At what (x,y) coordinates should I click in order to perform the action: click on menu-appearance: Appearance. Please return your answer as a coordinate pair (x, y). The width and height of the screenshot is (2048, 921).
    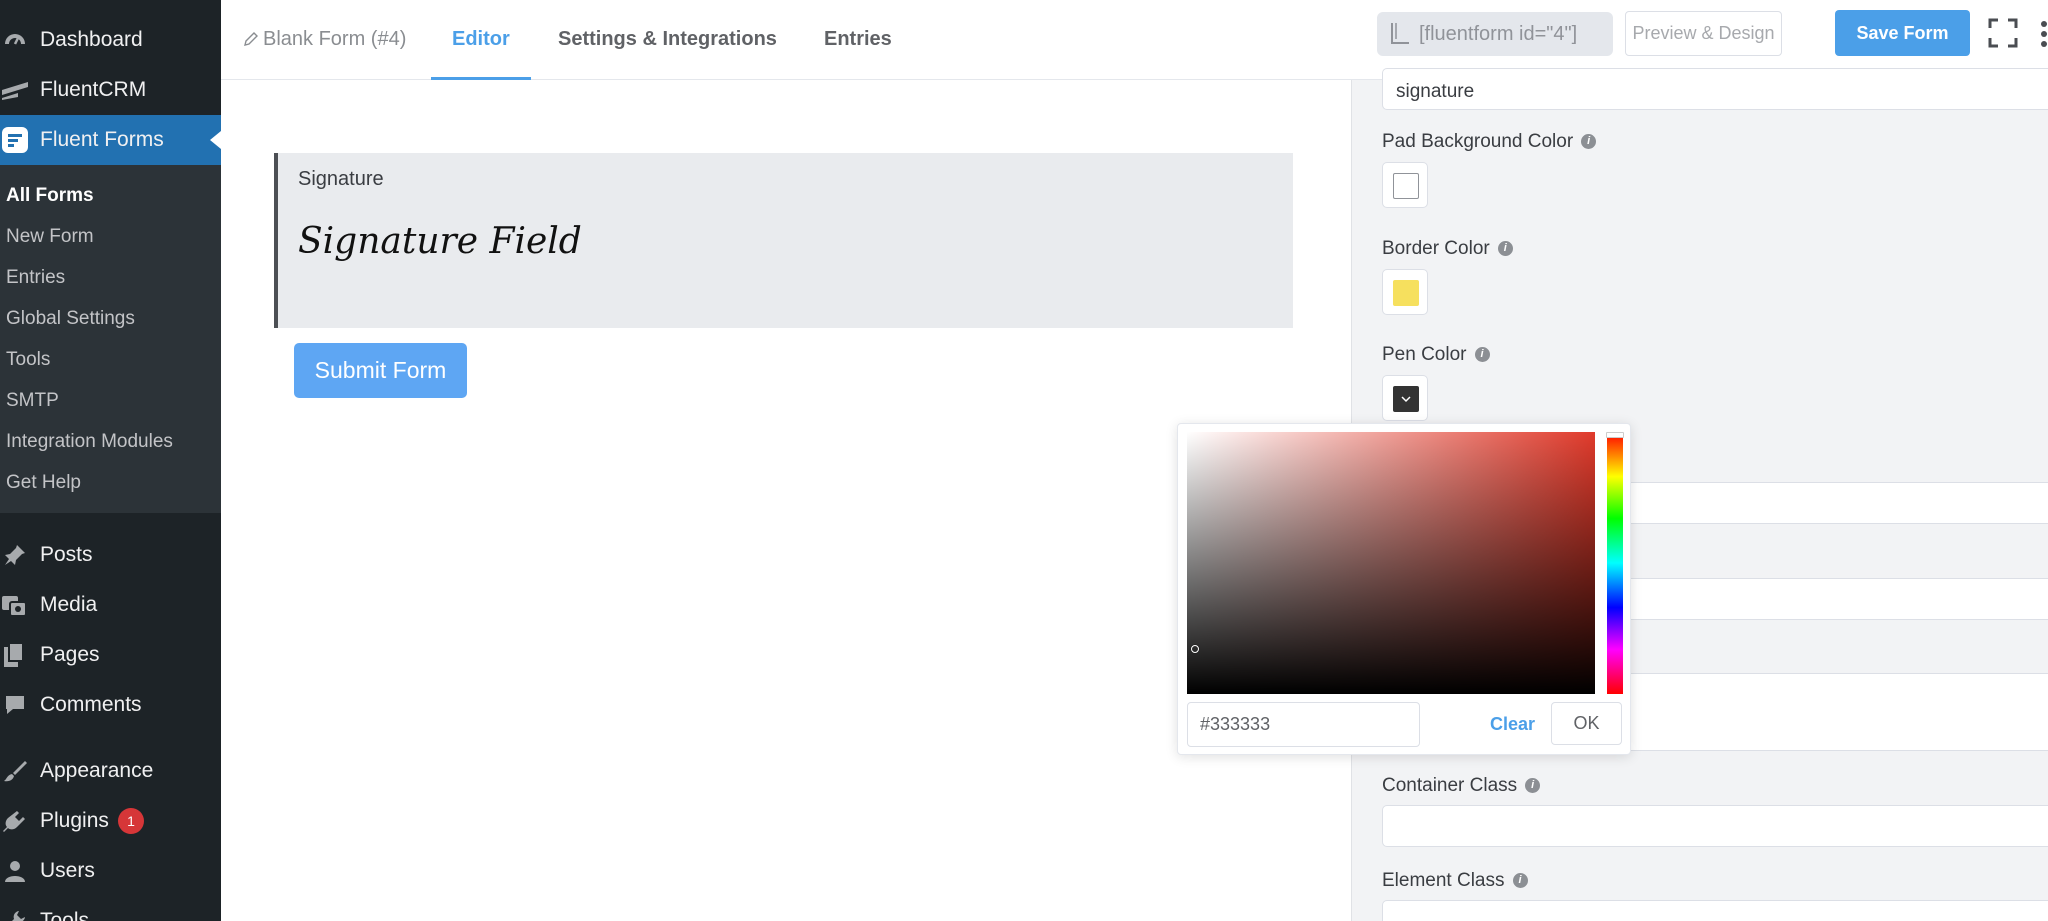
    Looking at the image, I should click on (110, 771).